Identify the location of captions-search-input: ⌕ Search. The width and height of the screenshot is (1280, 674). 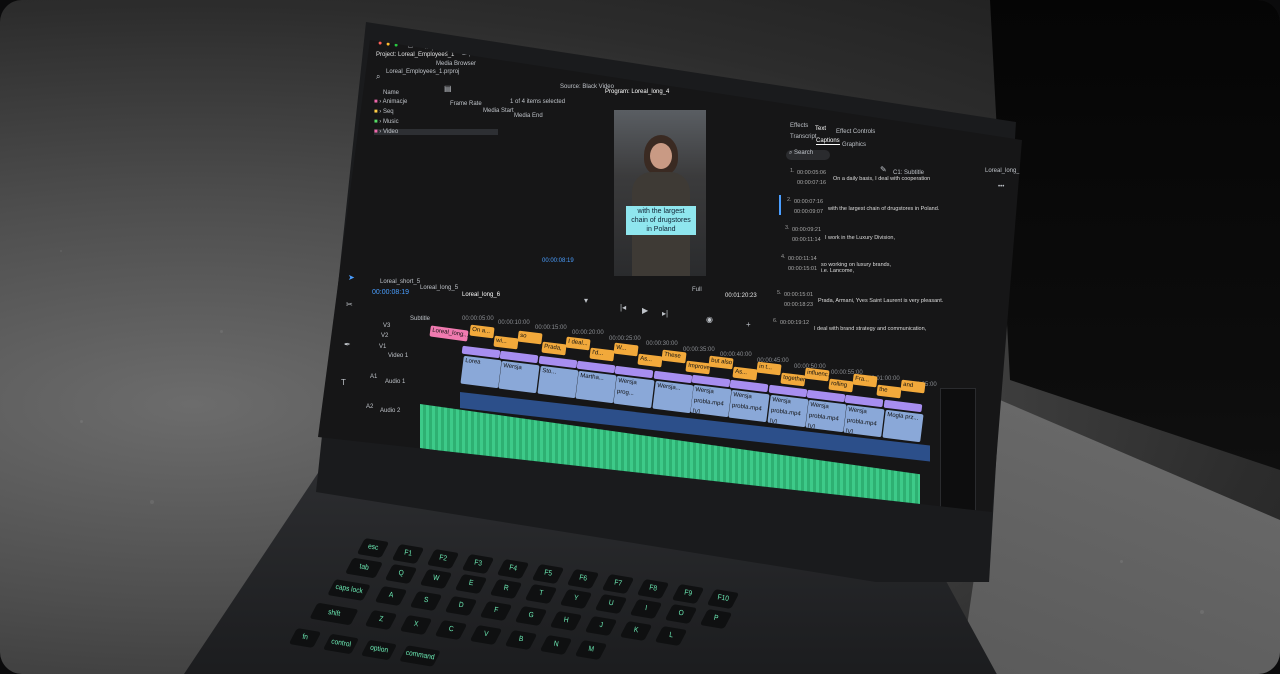
(808, 155).